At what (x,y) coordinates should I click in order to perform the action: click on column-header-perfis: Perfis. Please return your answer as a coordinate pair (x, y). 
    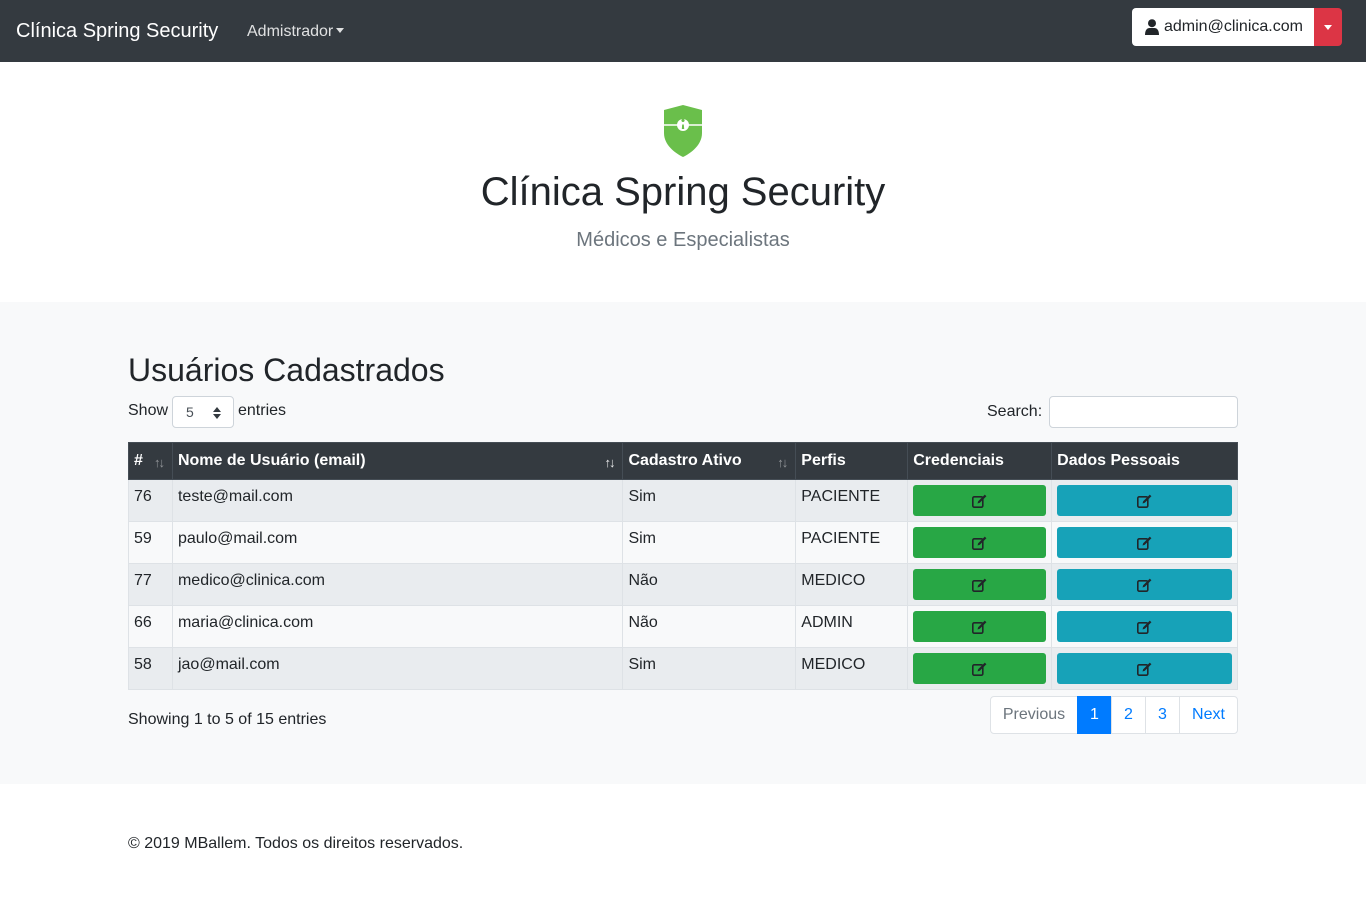
    Looking at the image, I should click on (852, 461).